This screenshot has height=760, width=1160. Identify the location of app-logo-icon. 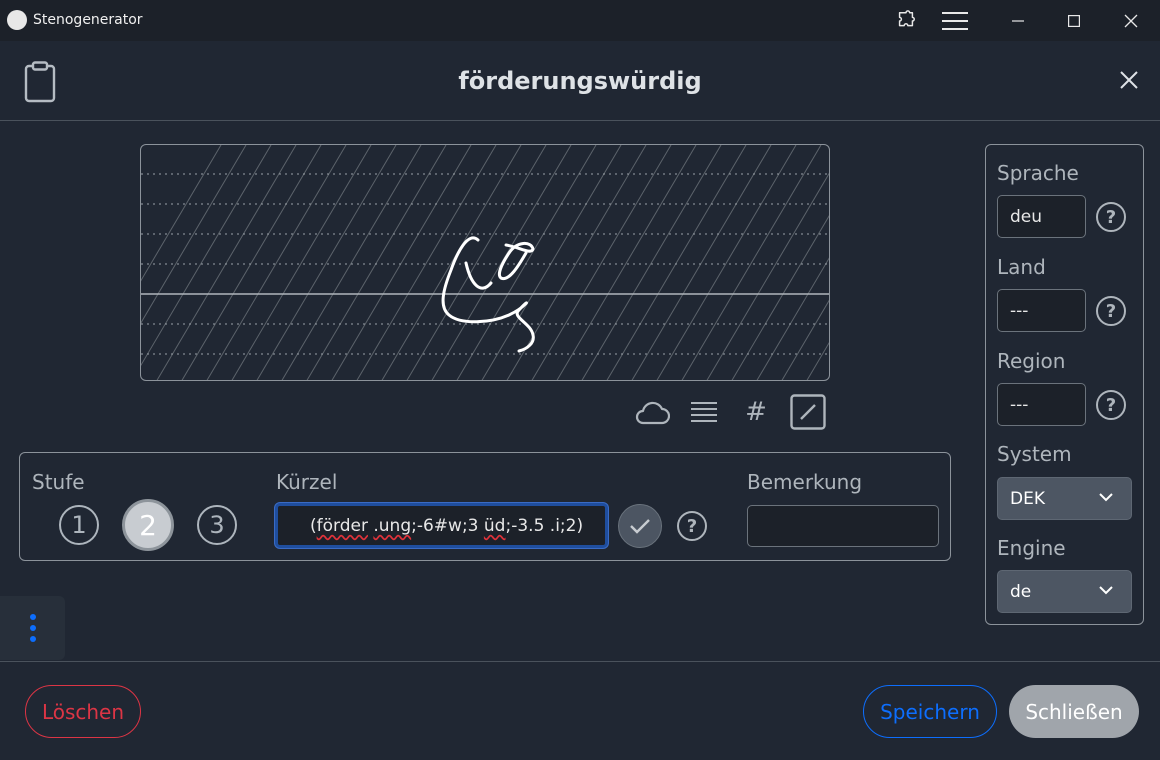
(17, 20).